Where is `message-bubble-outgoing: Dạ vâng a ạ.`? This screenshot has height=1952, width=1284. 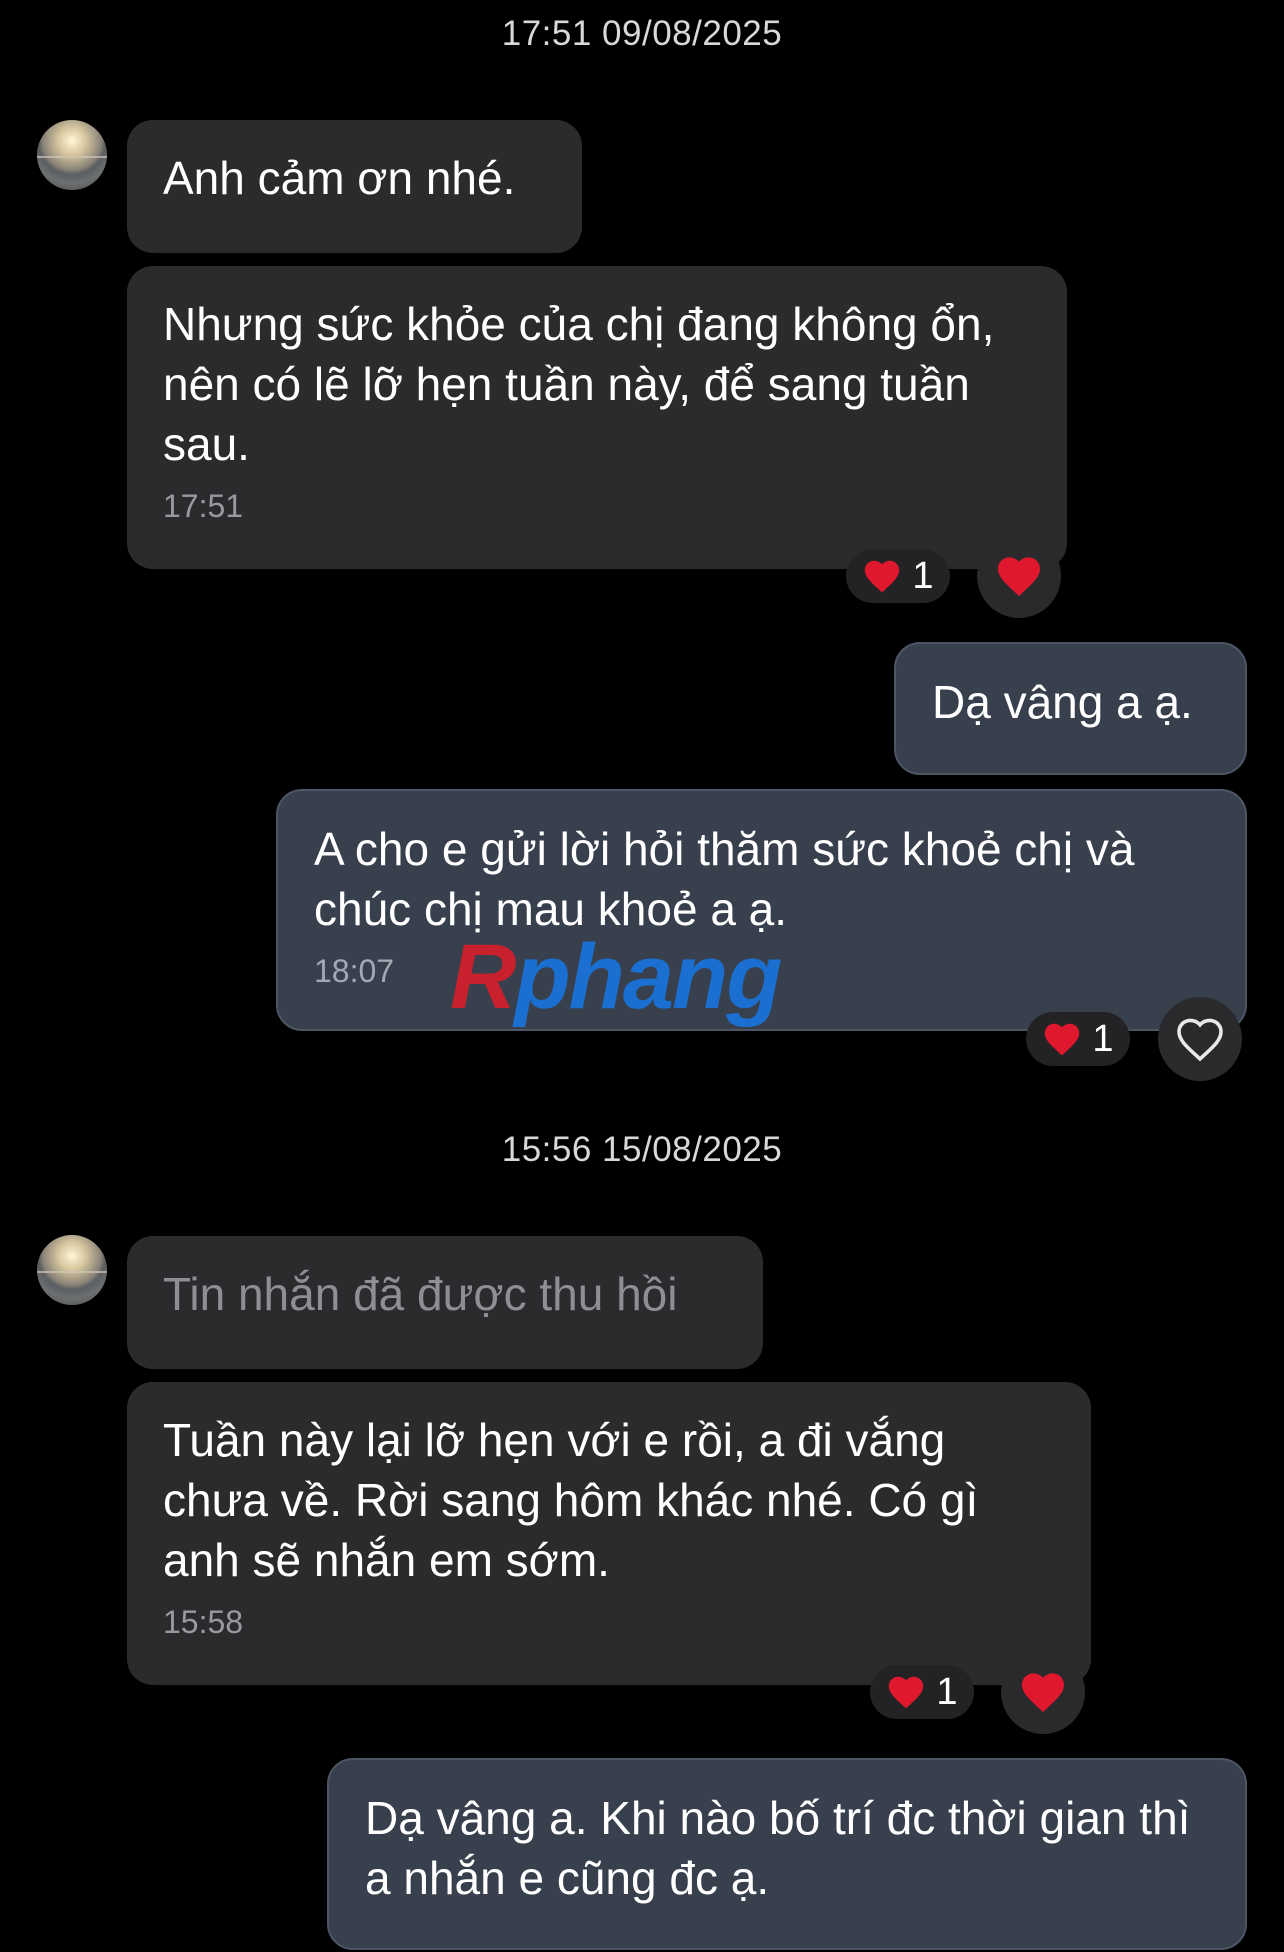
message-bubble-outgoing: Dạ vâng a ạ. is located at coordinates (1070, 708).